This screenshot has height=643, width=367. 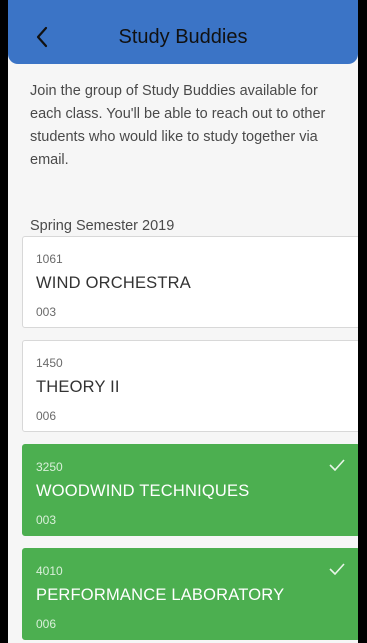 I want to click on app-header: Study Buddies, so click(x=183, y=32).